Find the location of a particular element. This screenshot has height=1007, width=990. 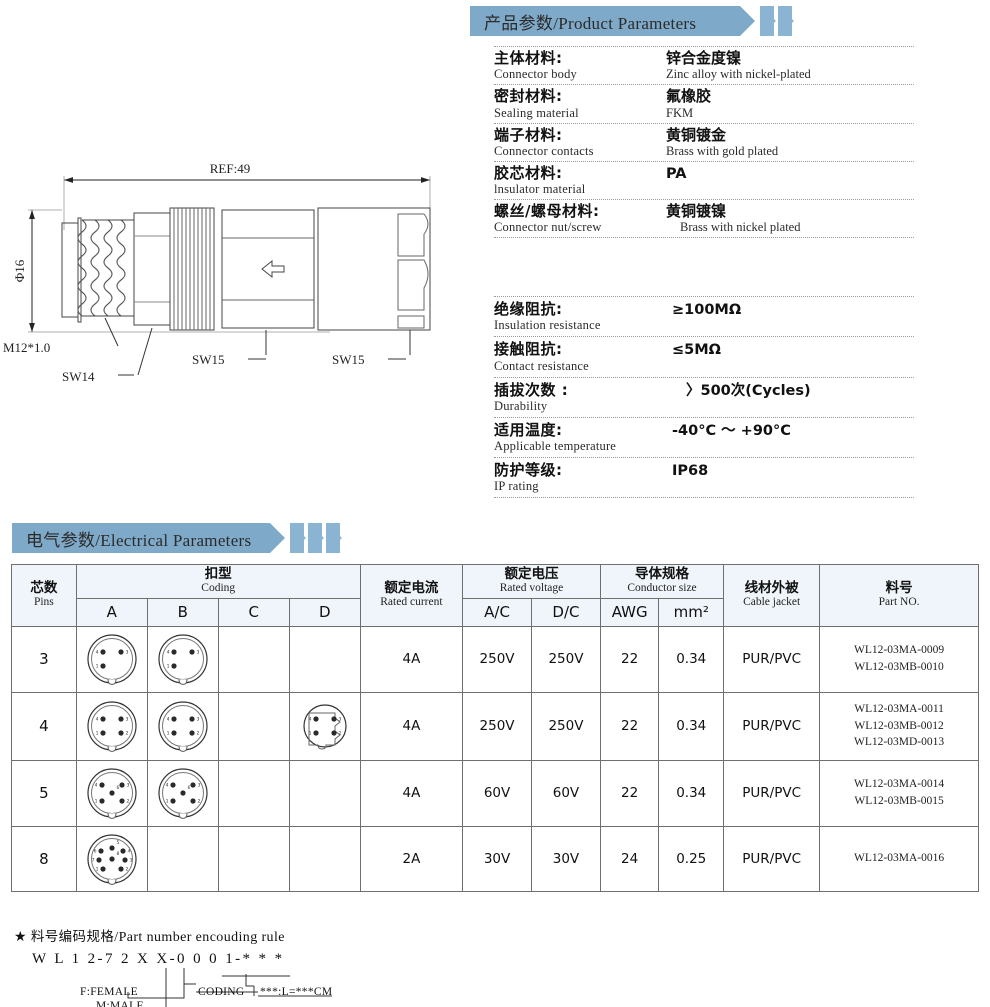

cell-coding-b: 4 3 6 1 2 is located at coordinates (182, 793).